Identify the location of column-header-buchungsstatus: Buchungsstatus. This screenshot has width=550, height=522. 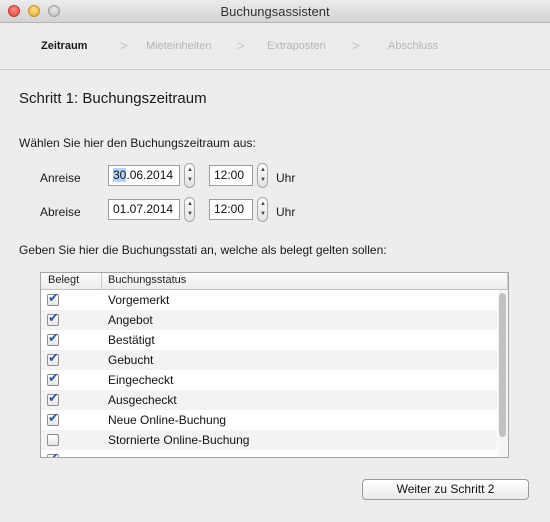
(147, 280).